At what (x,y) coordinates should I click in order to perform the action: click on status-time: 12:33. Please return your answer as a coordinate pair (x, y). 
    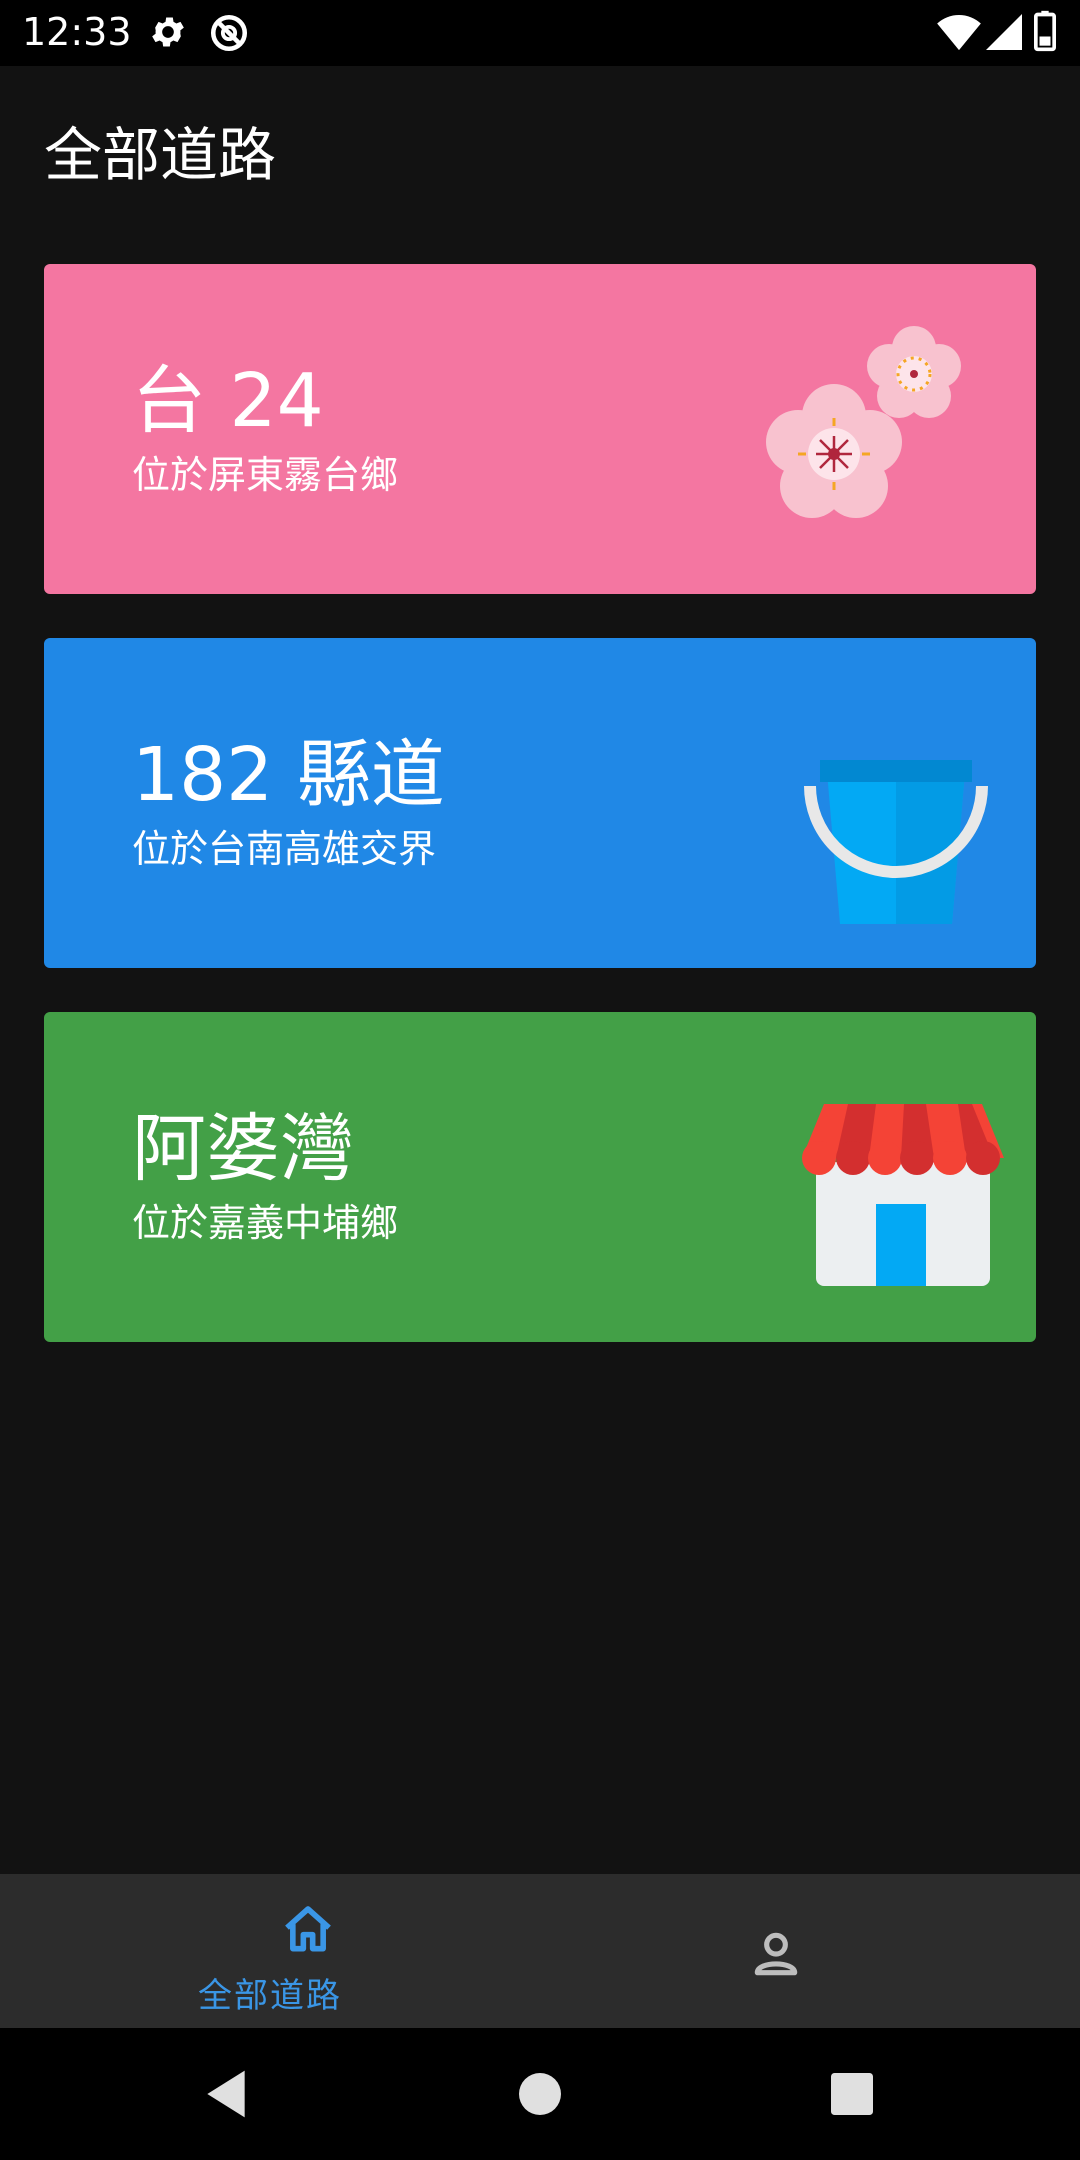
    Looking at the image, I should click on (77, 32).